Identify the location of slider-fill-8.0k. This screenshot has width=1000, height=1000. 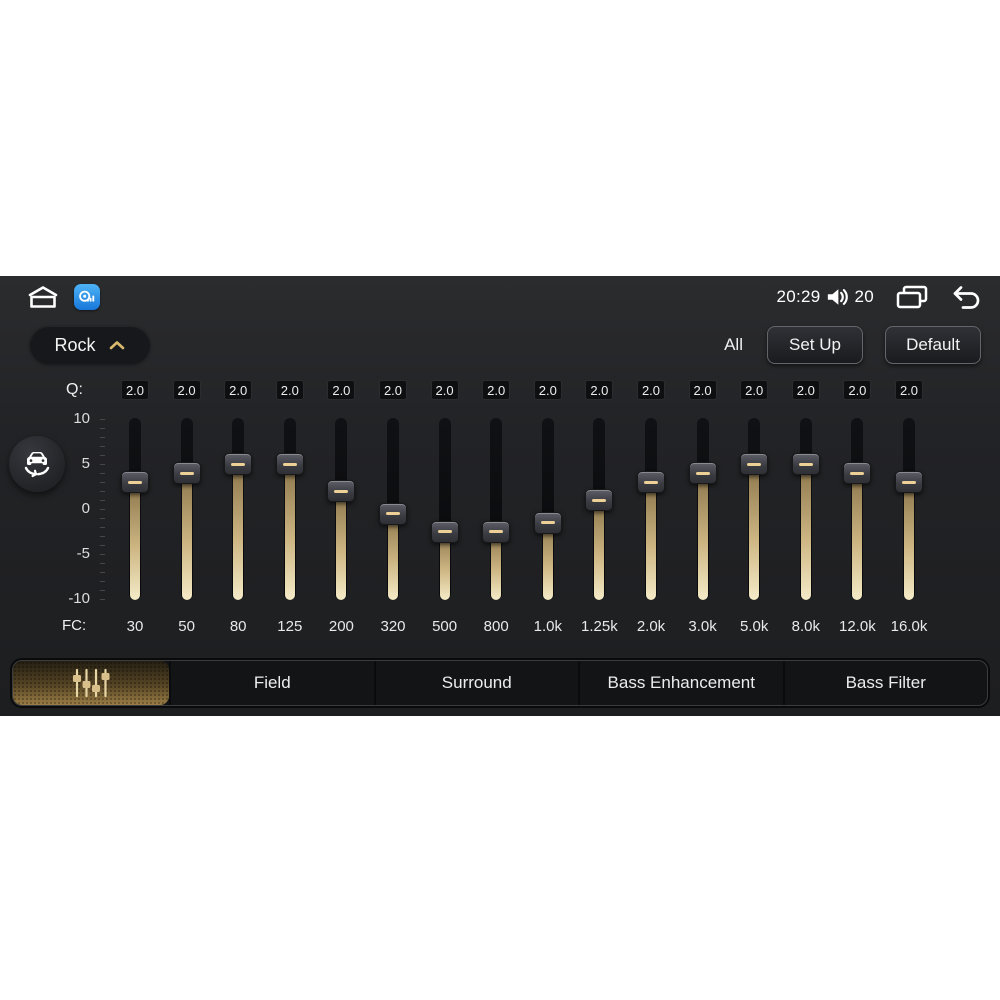
(805, 532).